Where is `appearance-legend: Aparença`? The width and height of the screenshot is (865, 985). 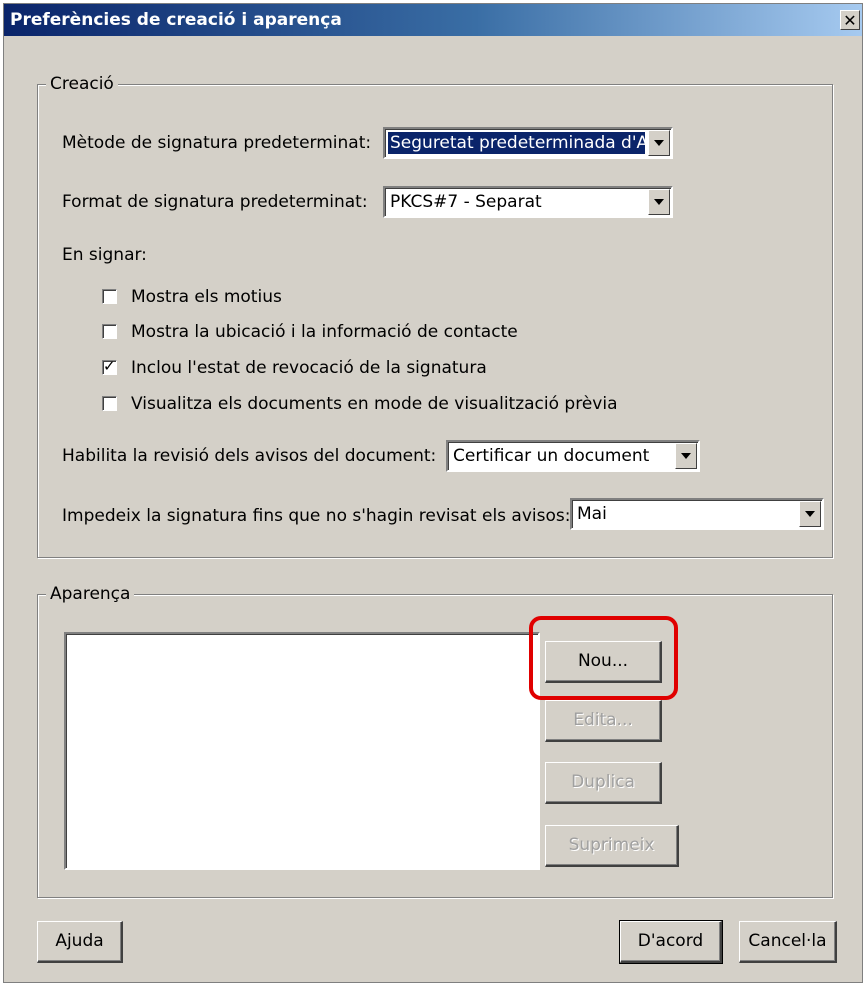
appearance-legend: Aparença is located at coordinates (90, 594).